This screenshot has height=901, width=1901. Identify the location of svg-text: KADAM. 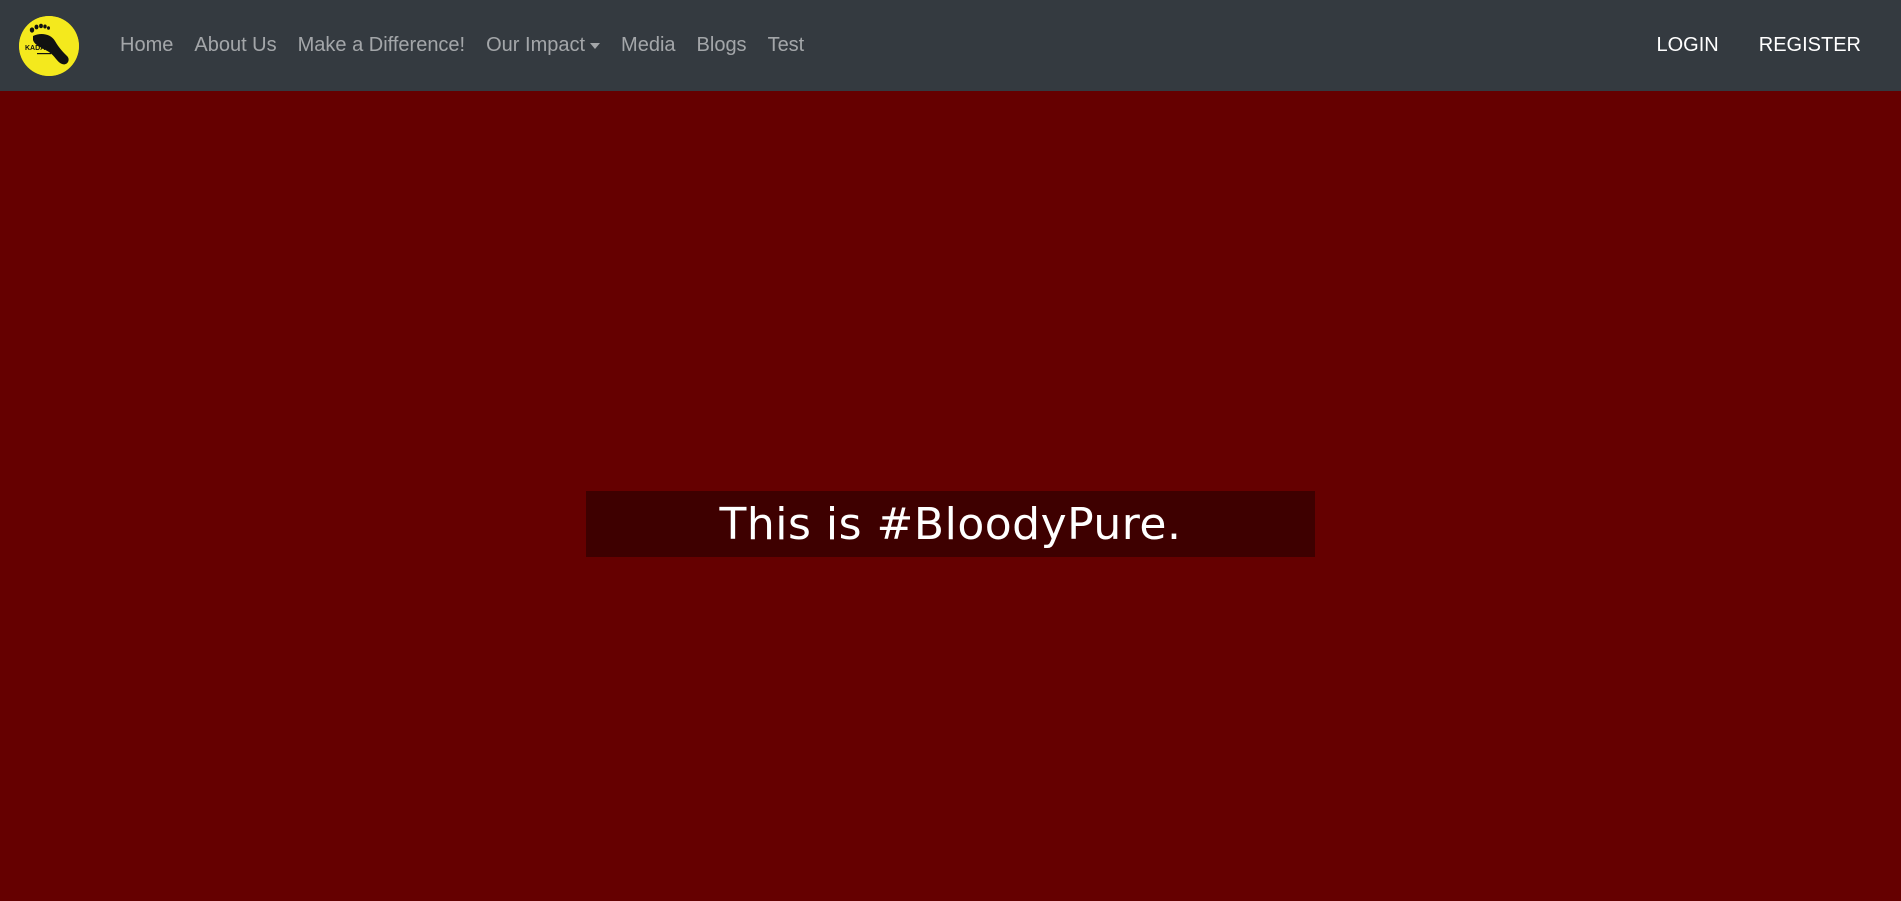
(38, 48).